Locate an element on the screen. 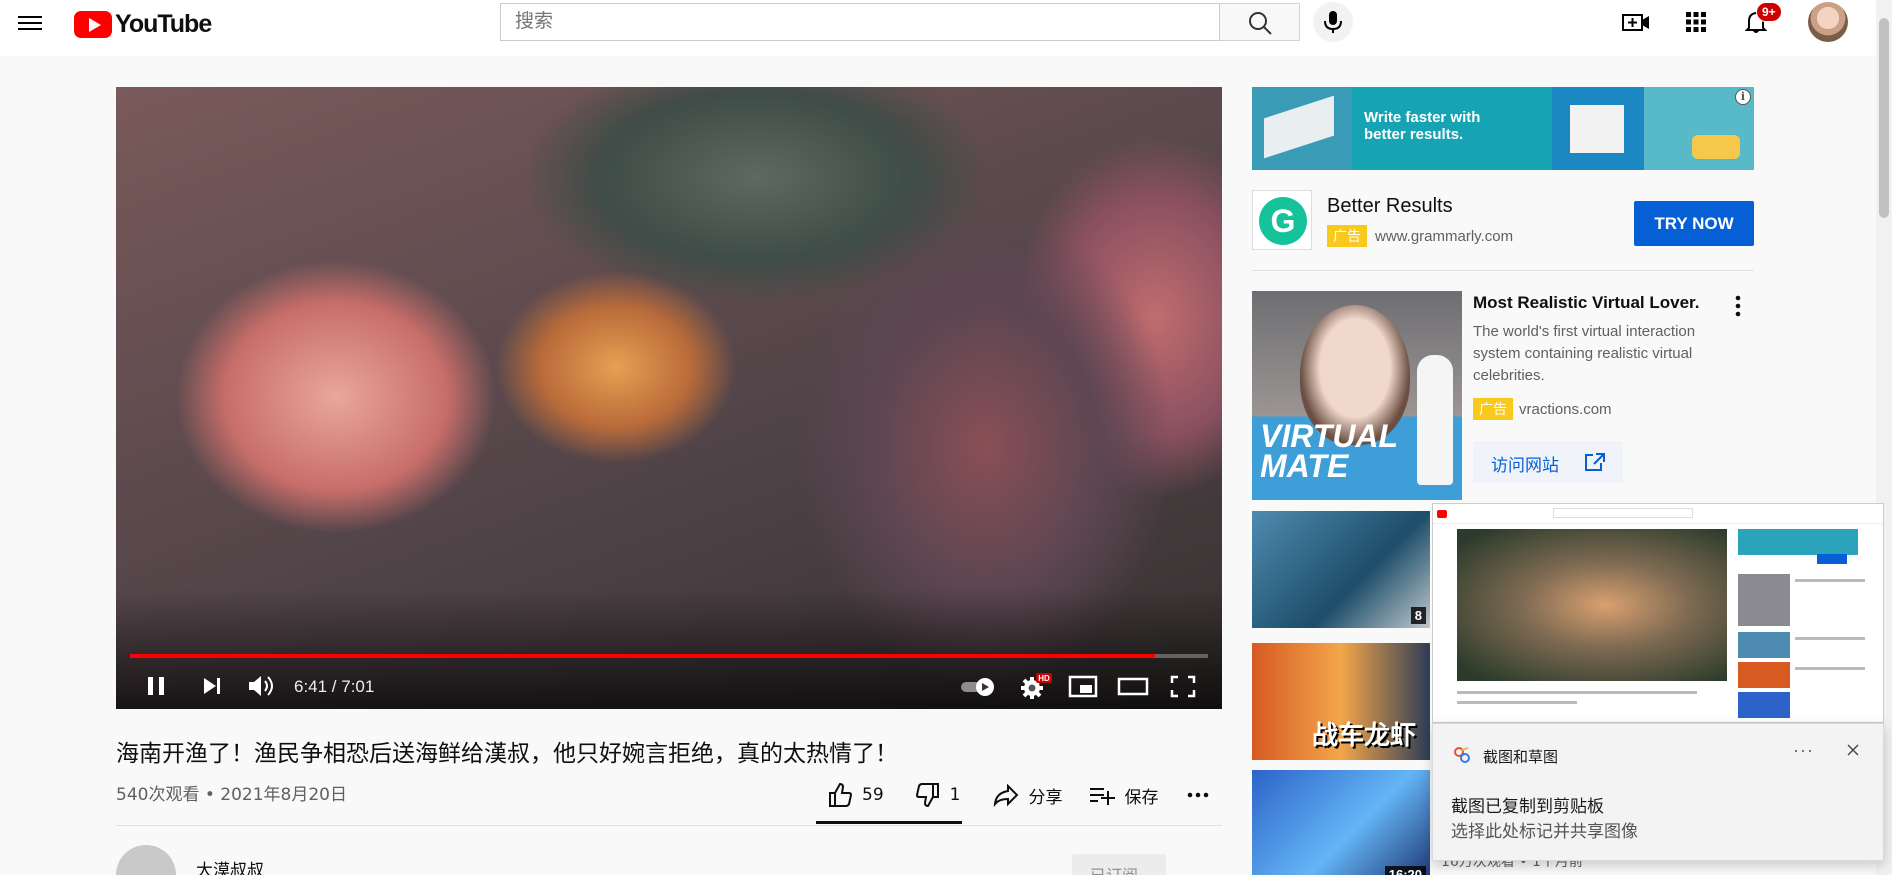  ad-domain: www.grammarly.com is located at coordinates (1444, 236).